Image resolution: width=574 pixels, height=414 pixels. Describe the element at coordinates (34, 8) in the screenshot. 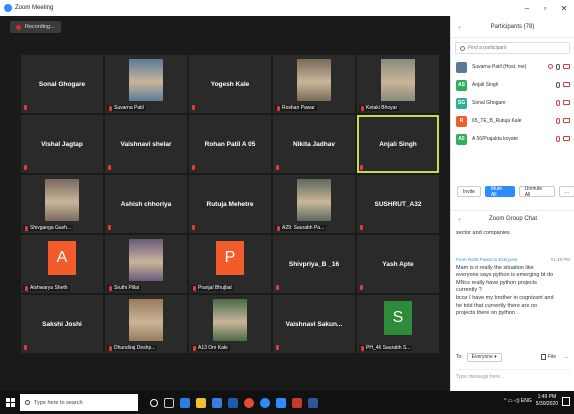

I see `window-title: Zoom Meeting` at that location.